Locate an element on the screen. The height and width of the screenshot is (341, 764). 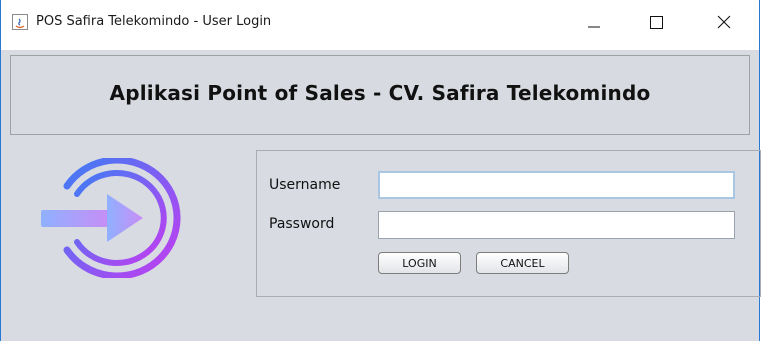
cancel-button: CANCEL is located at coordinates (522, 263).